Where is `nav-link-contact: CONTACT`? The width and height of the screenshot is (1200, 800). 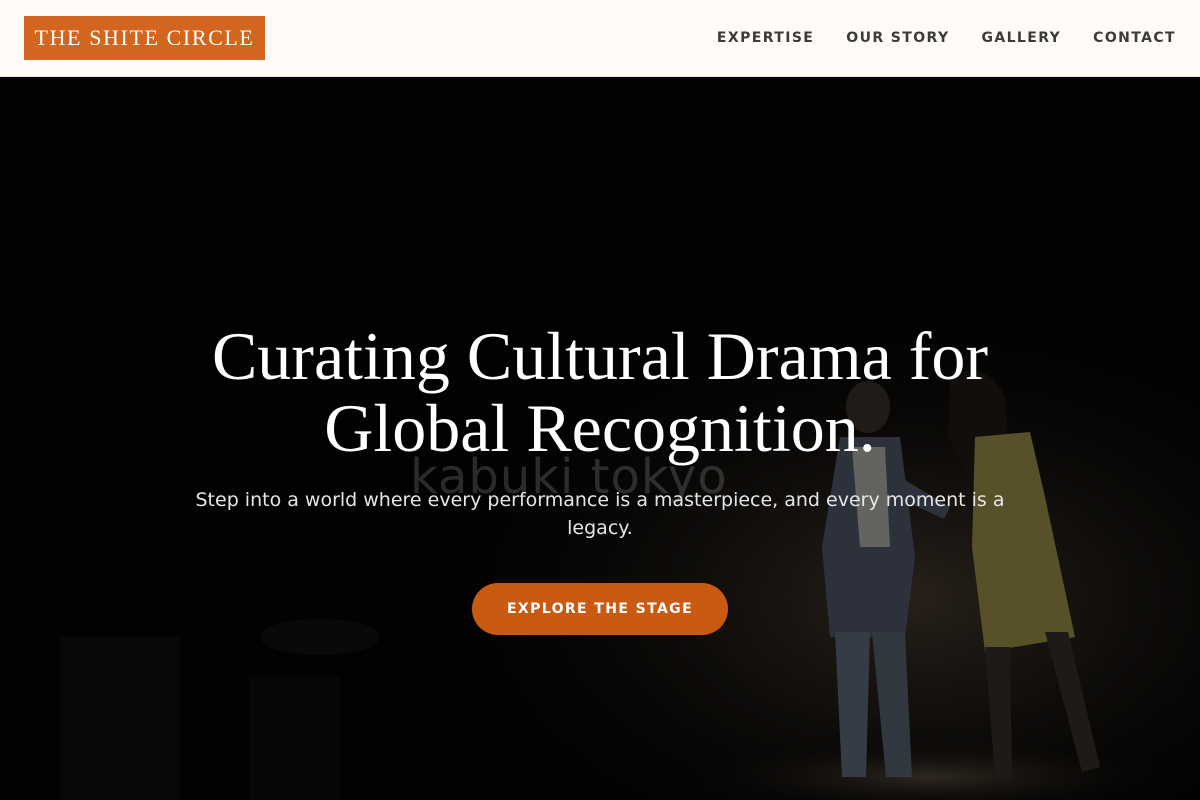
nav-link-contact: CONTACT is located at coordinates (1134, 38).